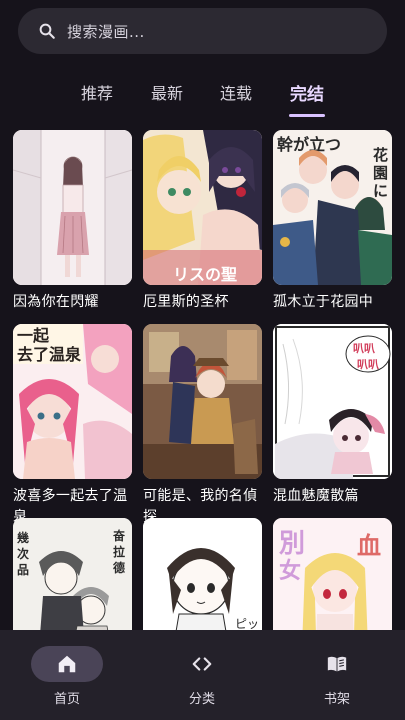  I want to click on nav-home-pill, so click(67, 664).